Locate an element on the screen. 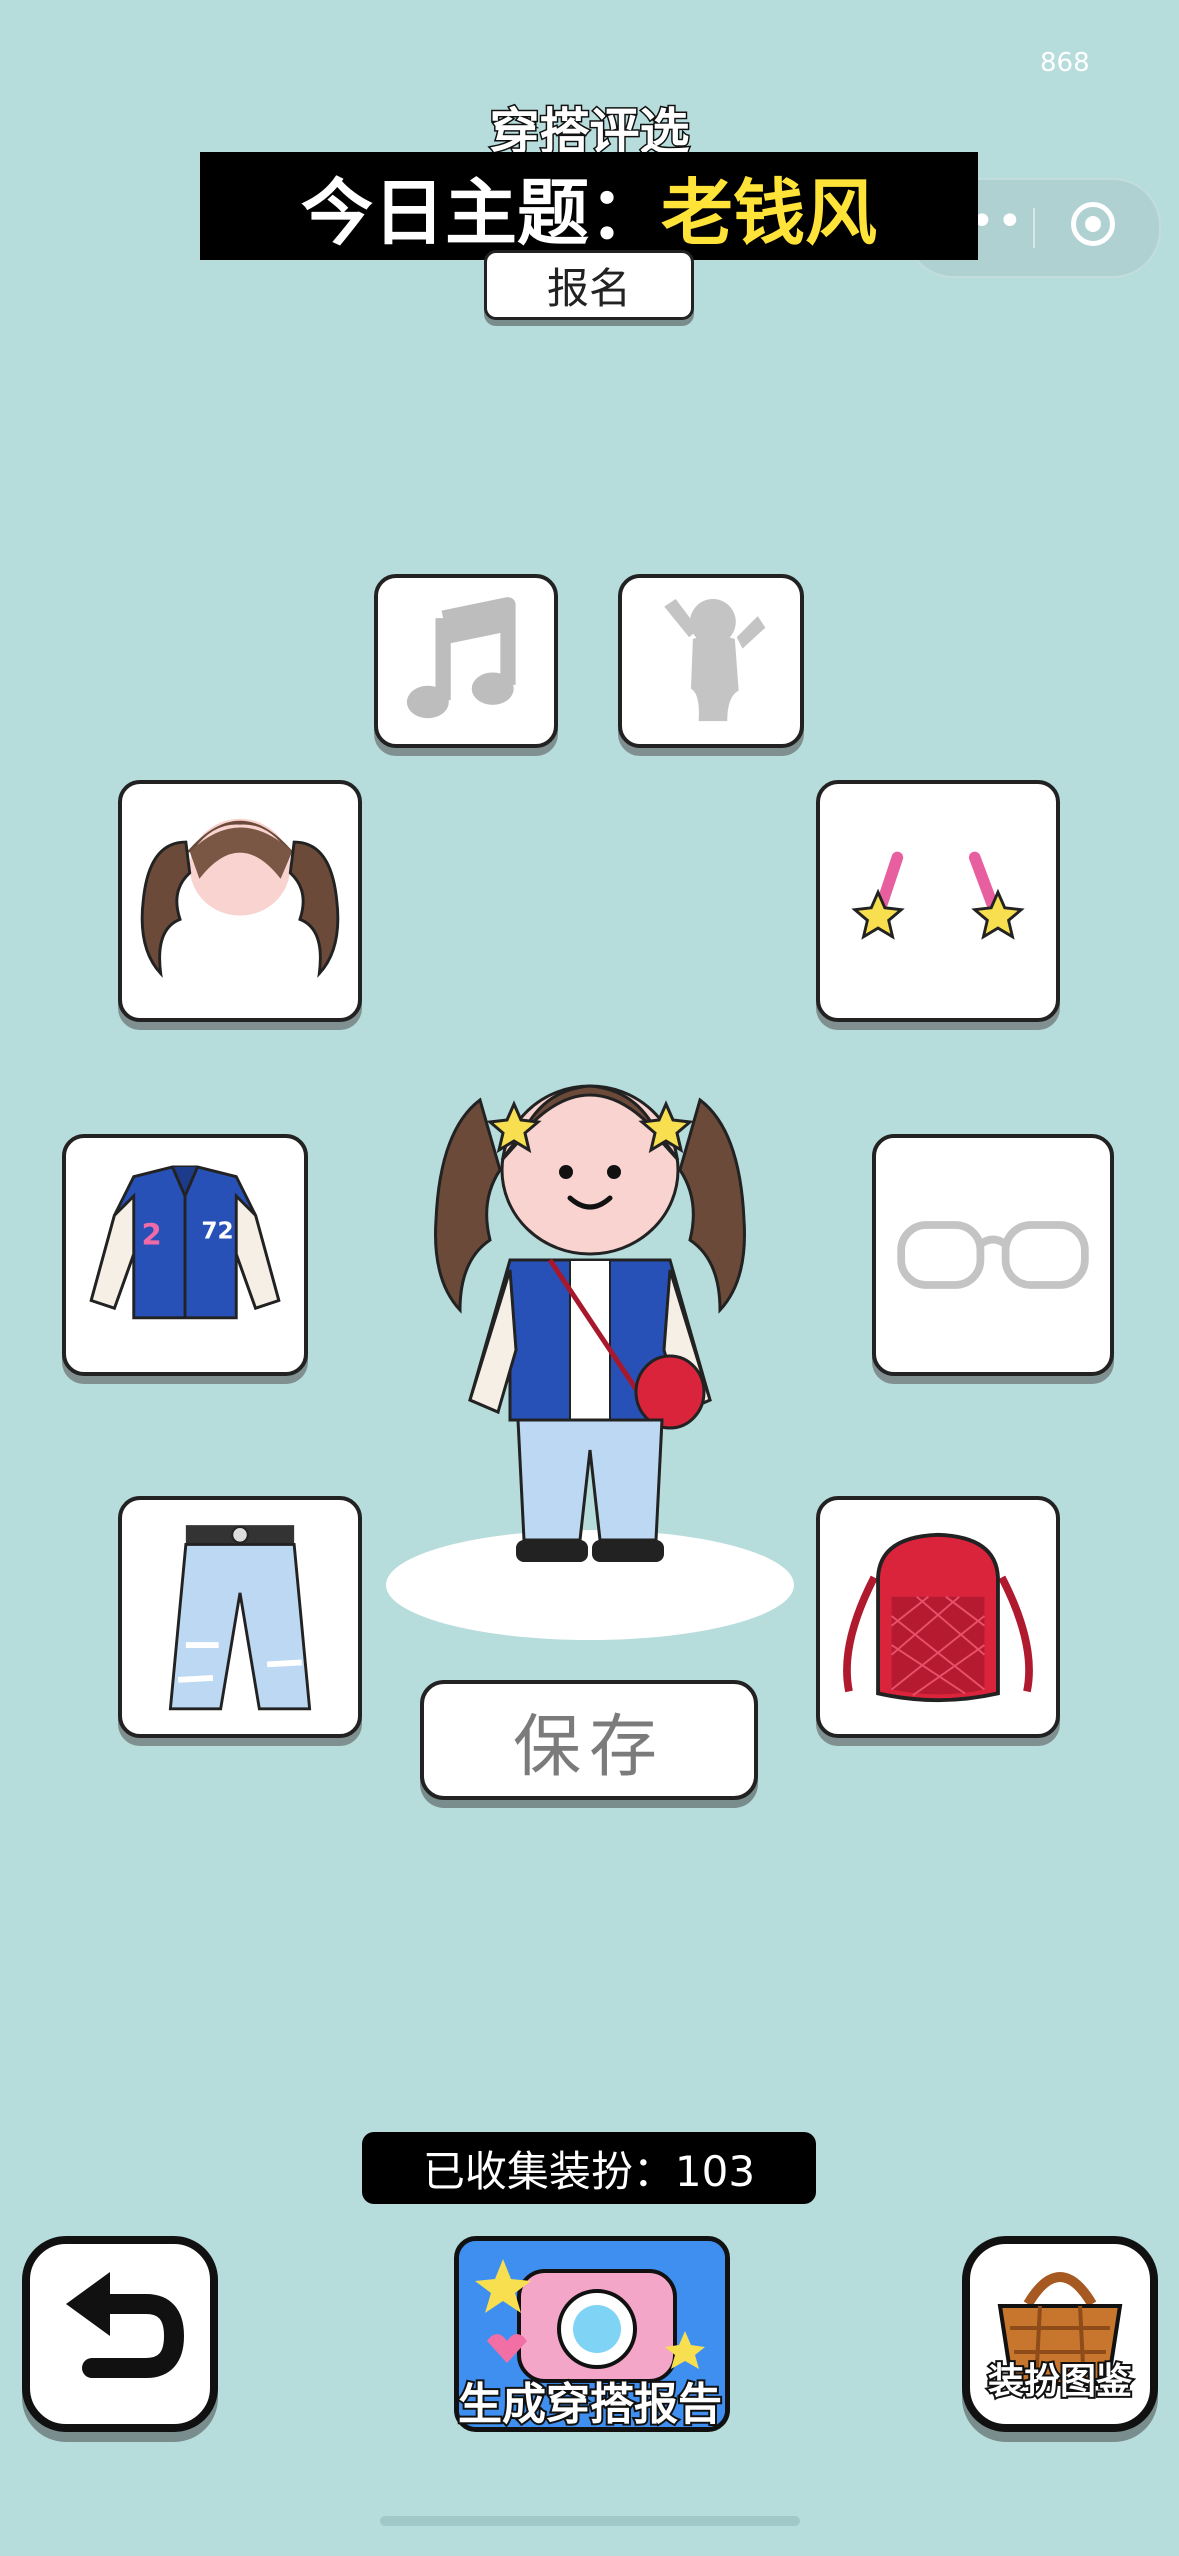  counter-text: 868 is located at coordinates (1065, 63).